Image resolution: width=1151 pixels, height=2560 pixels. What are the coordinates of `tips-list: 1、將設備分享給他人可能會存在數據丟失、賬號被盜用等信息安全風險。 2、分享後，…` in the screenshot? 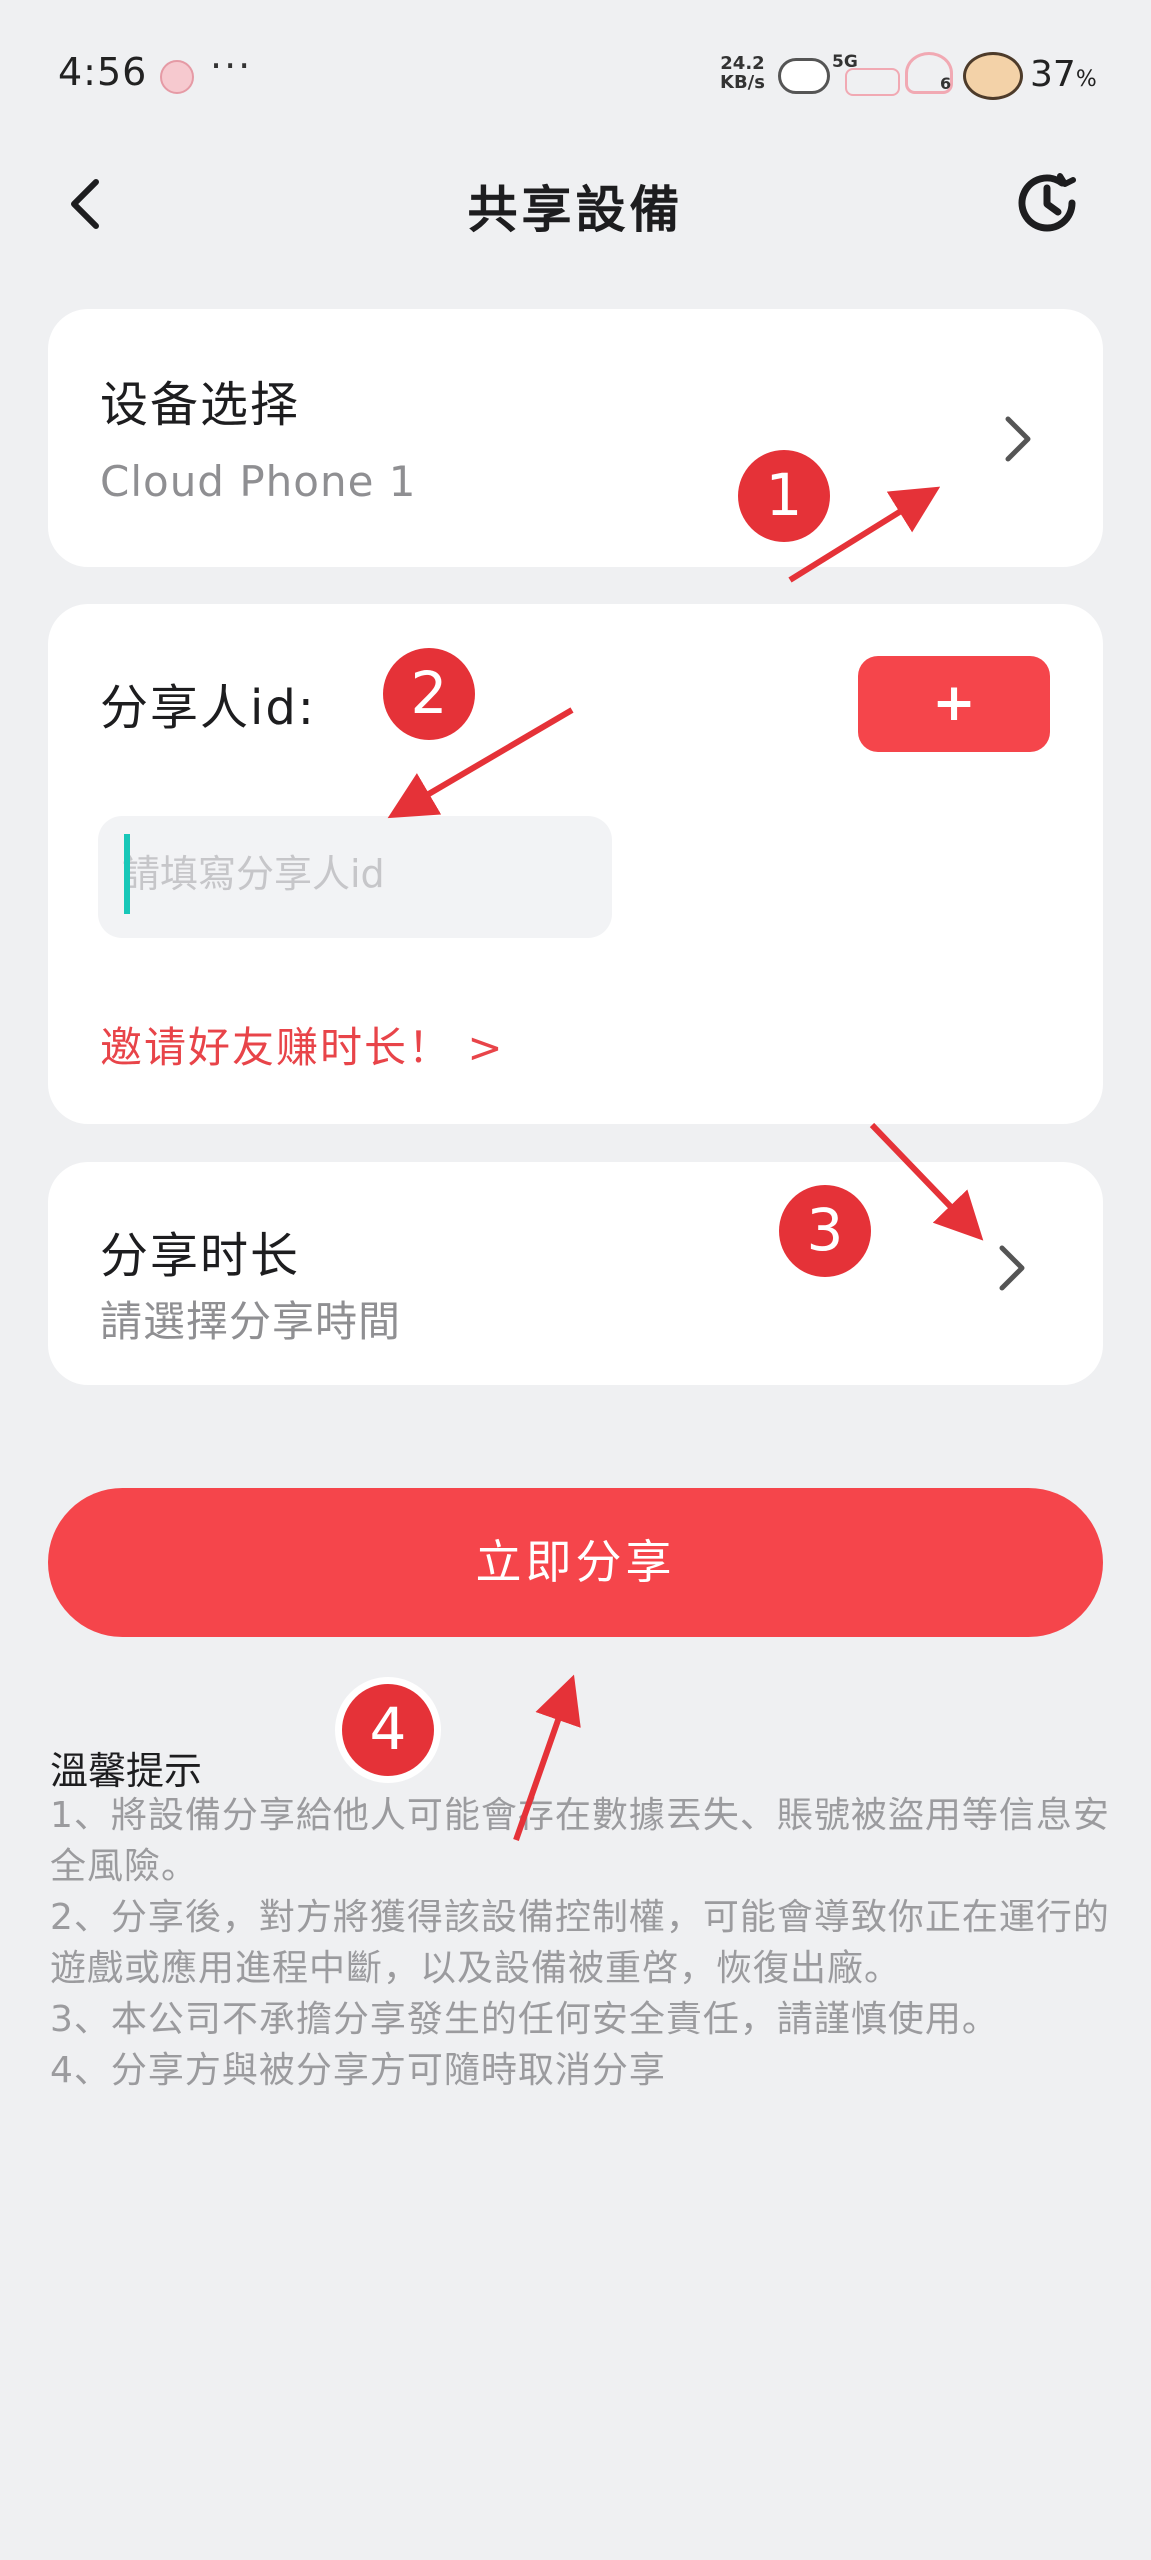 It's located at (580, 1943).